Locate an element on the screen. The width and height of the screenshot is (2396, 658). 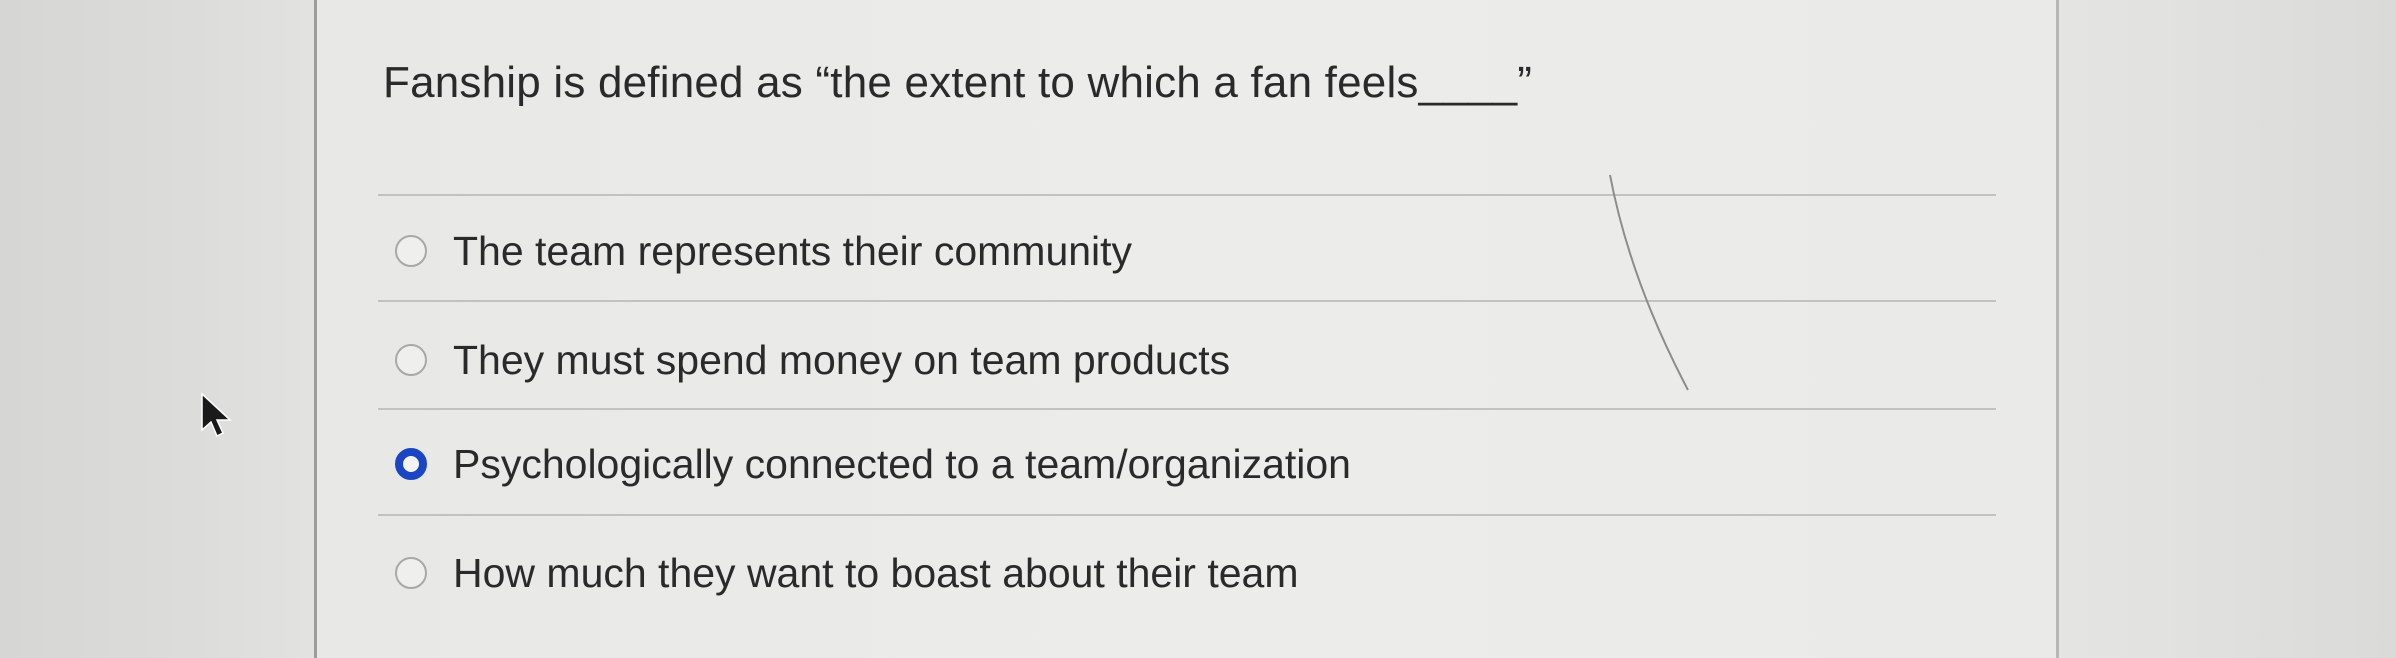
radio-filled-icon is located at coordinates (411, 464).